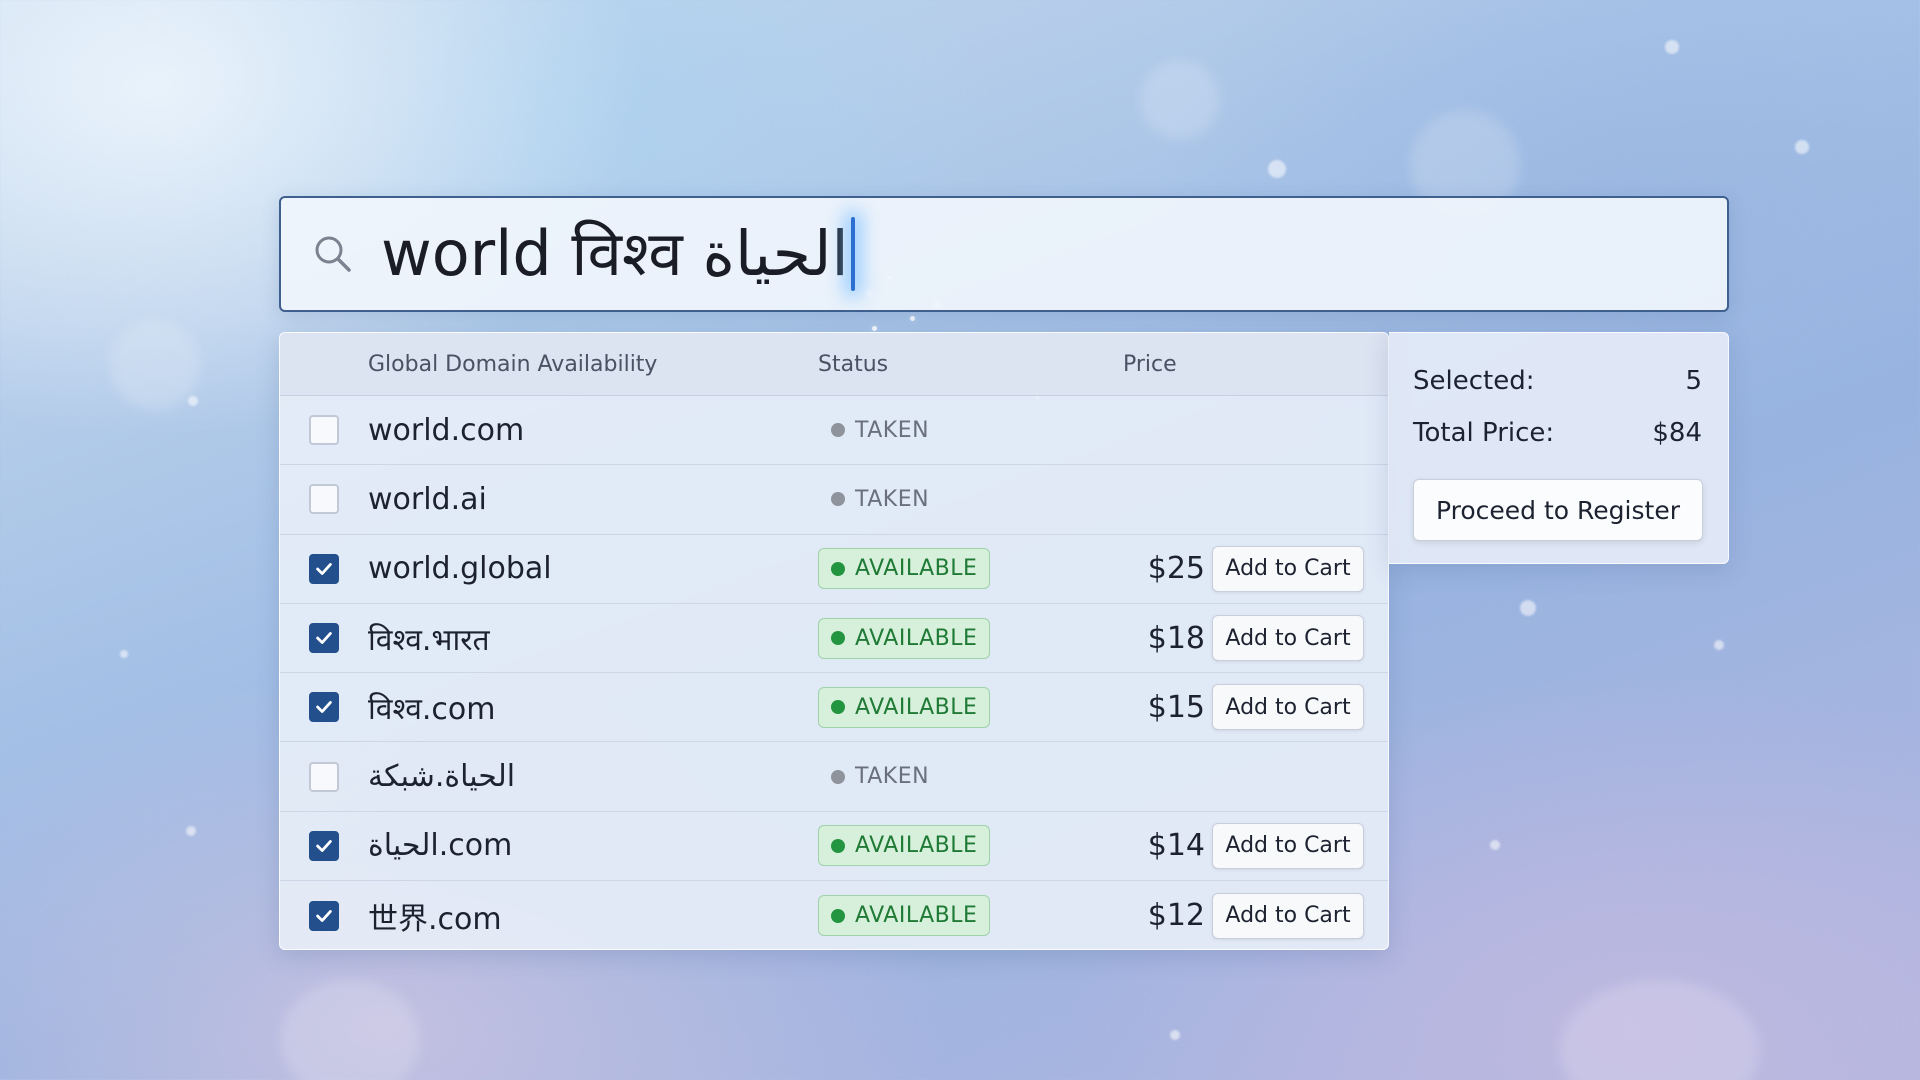 The width and height of the screenshot is (1920, 1080). What do you see at coordinates (1474, 381) in the screenshot?
I see `selected-label: Selected:` at bounding box center [1474, 381].